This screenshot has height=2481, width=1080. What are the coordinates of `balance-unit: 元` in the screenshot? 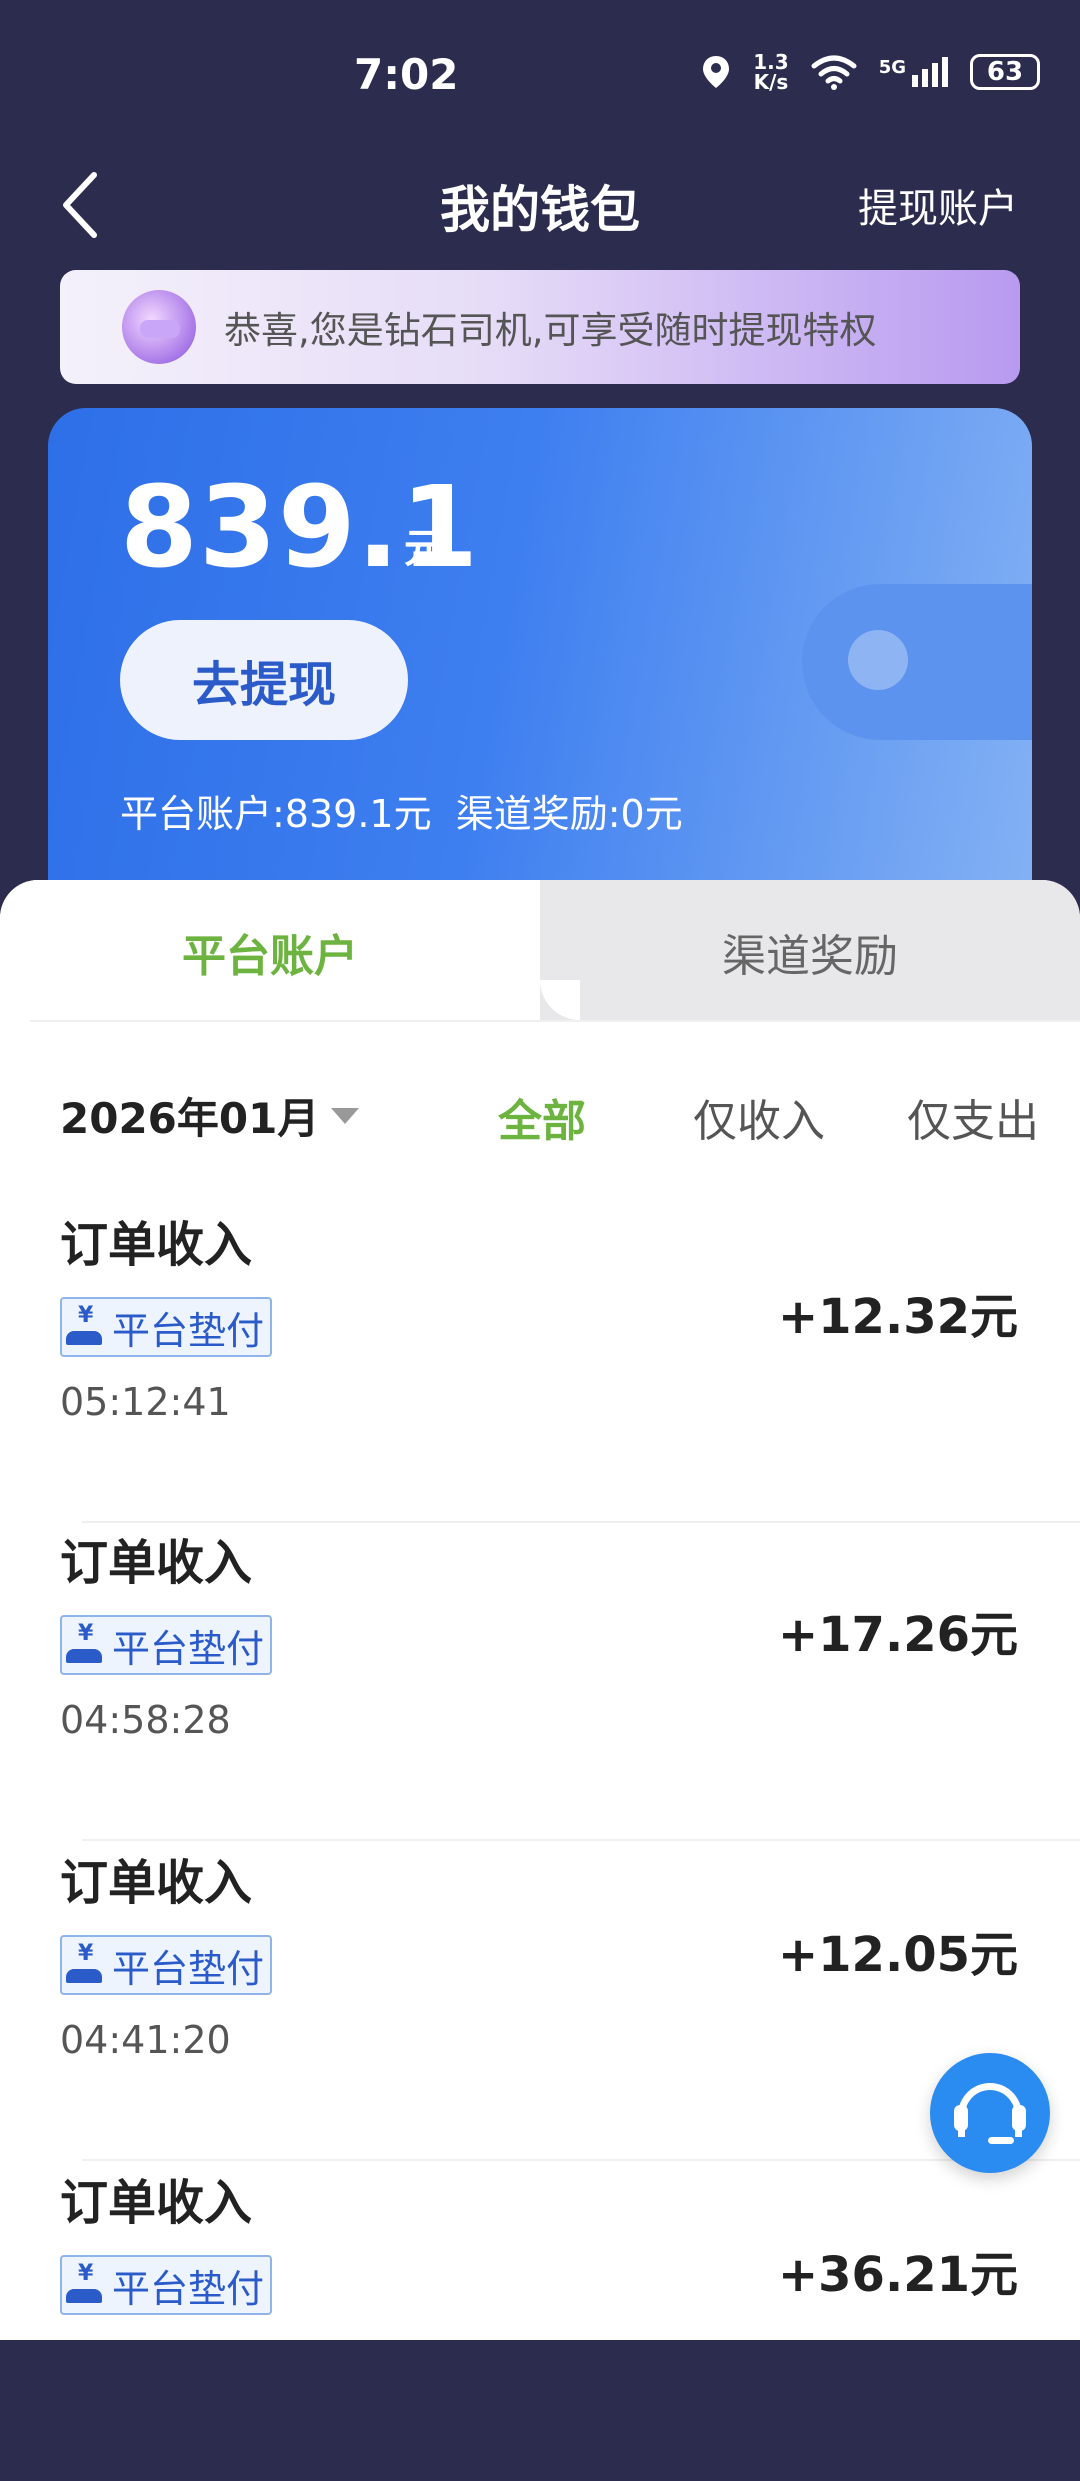 It's located at (424, 549).